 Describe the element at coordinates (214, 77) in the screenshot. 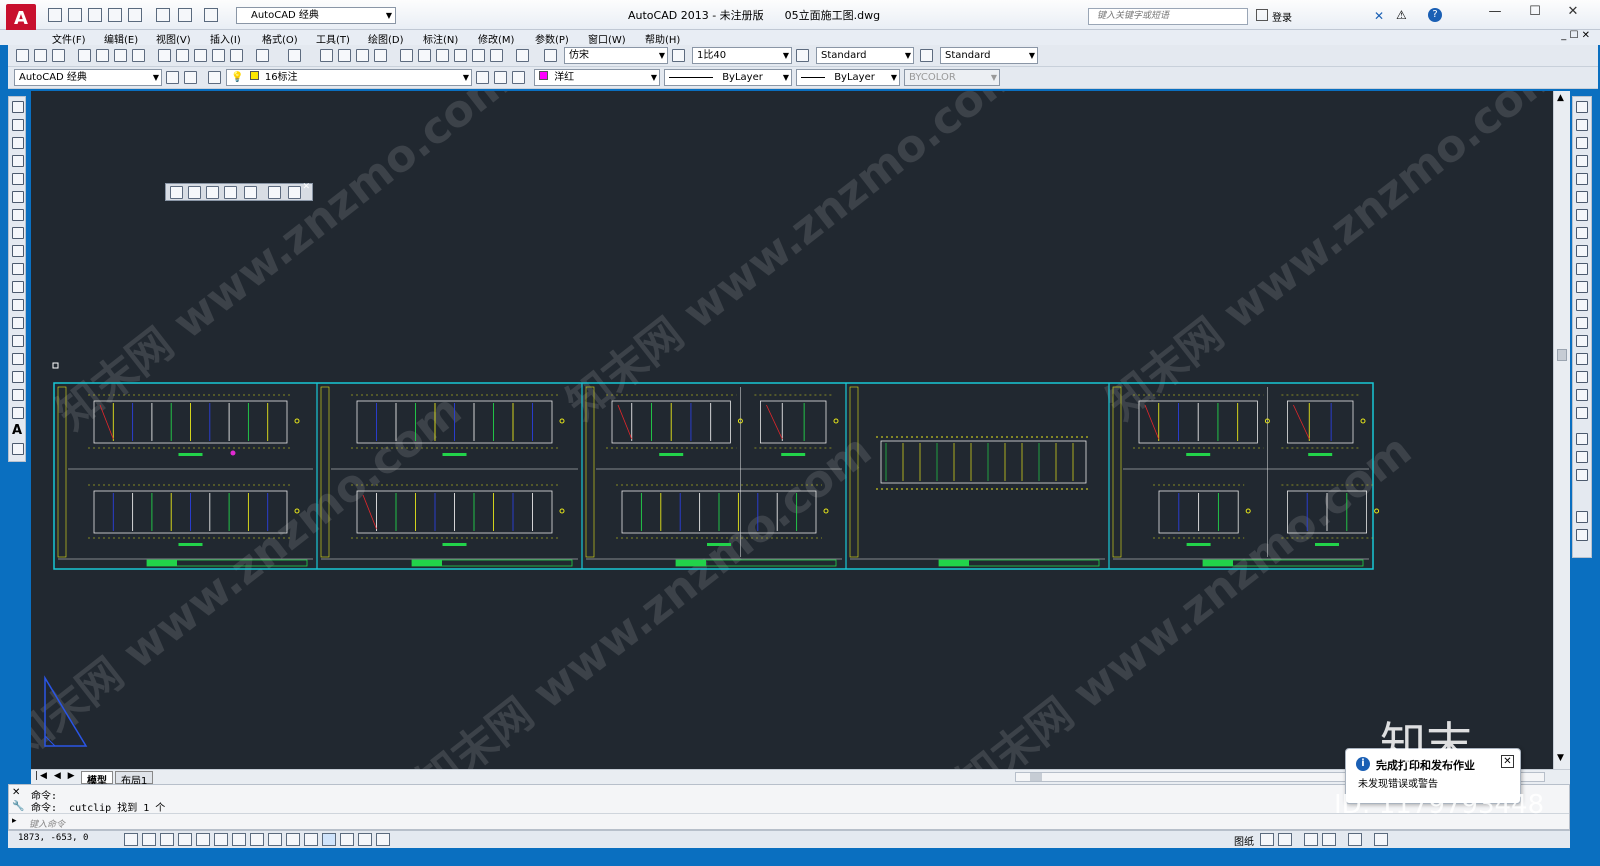

I see `layer-properties-icon` at that location.